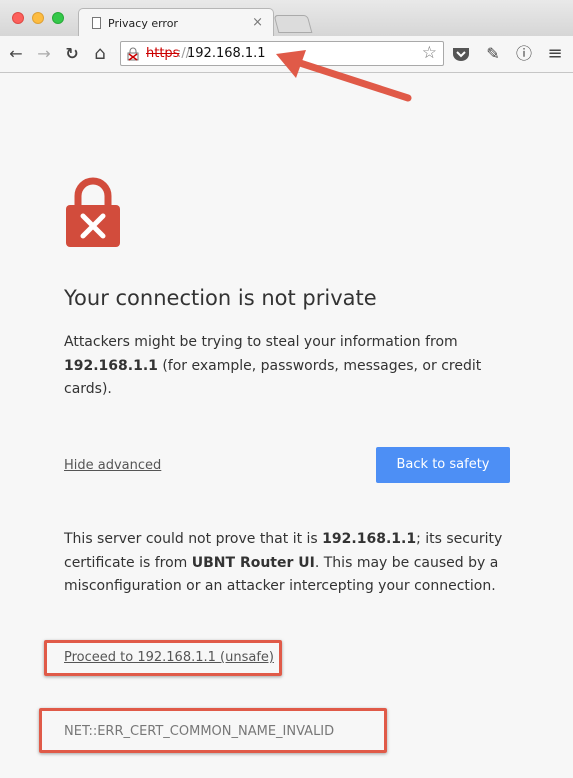 Image resolution: width=573 pixels, height=778 pixels. I want to click on toolbar: ← → ↻ ⌂ https :// 192.168.1.1 ☆ ✎ ⓘ ≡, so click(286, 54).